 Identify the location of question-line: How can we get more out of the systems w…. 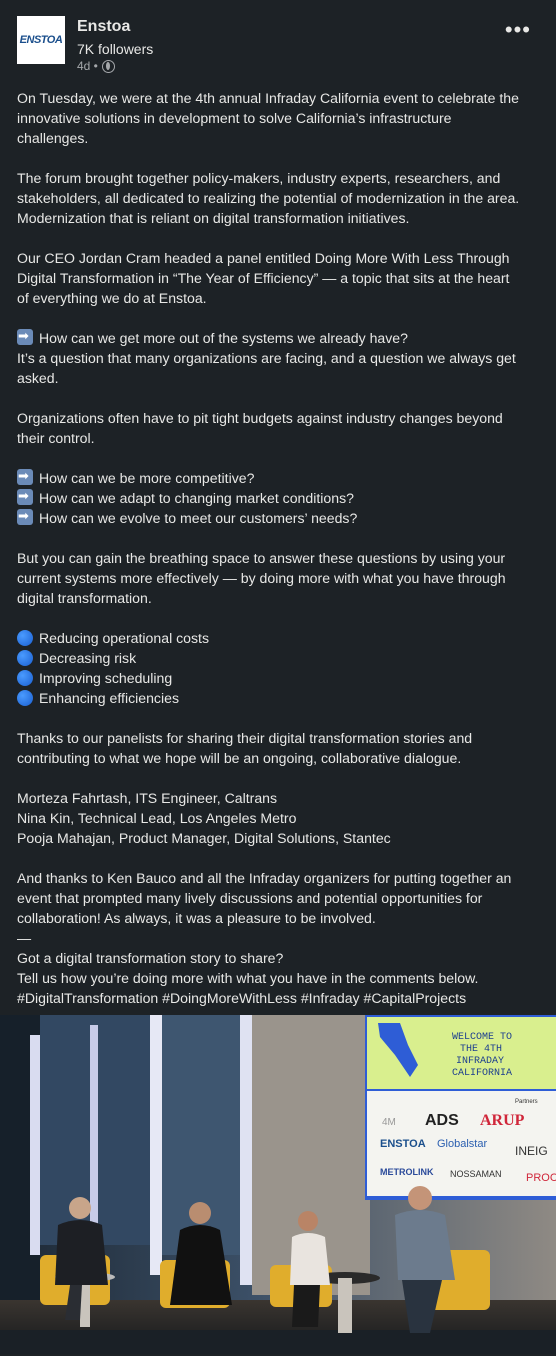
(279, 337).